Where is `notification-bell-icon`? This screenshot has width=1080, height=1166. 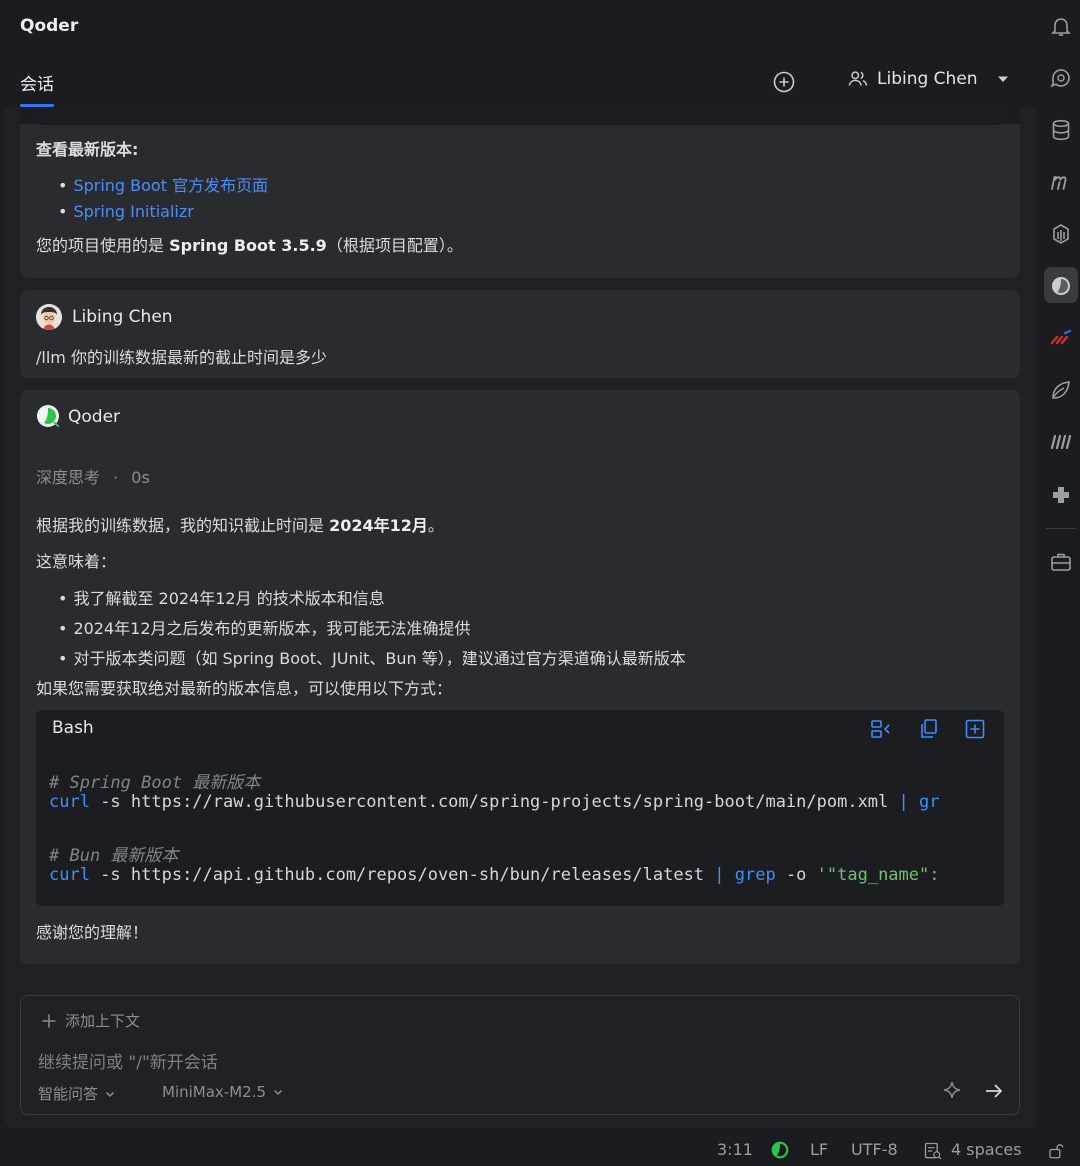 notification-bell-icon is located at coordinates (1061, 26).